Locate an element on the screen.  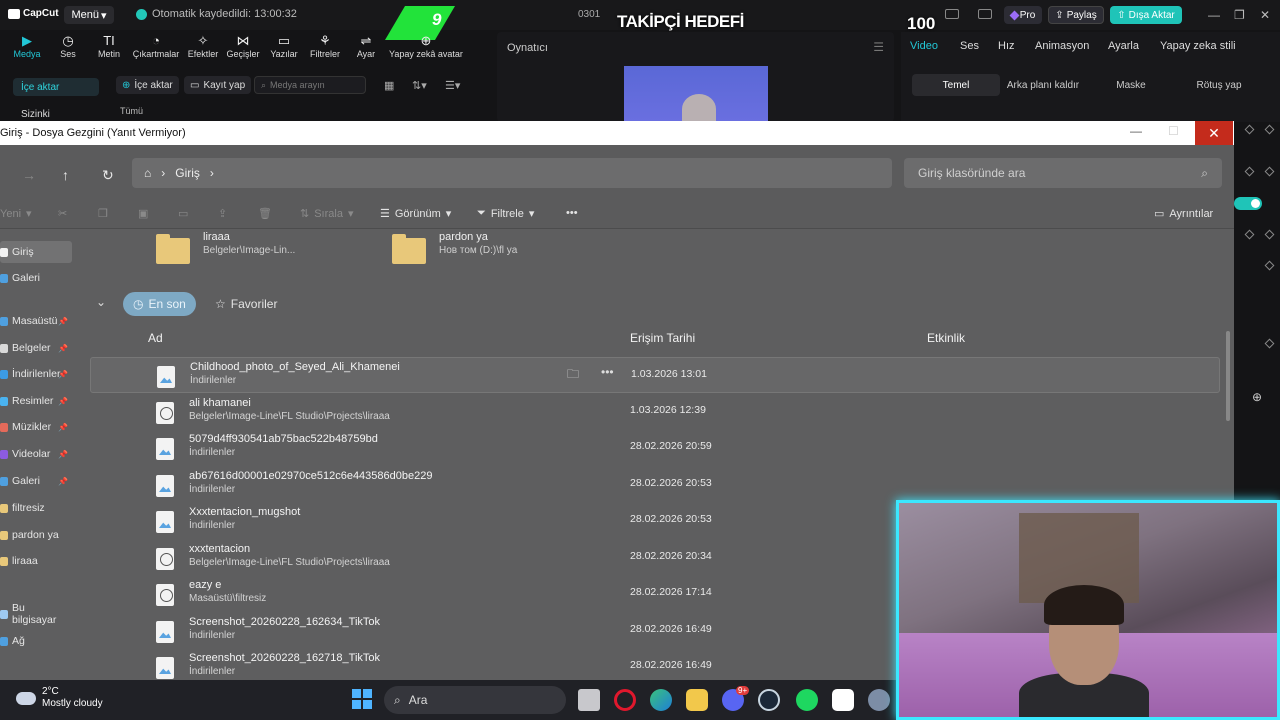
export-button: ⇧ Dışa Aktar is located at coordinates (1146, 15).